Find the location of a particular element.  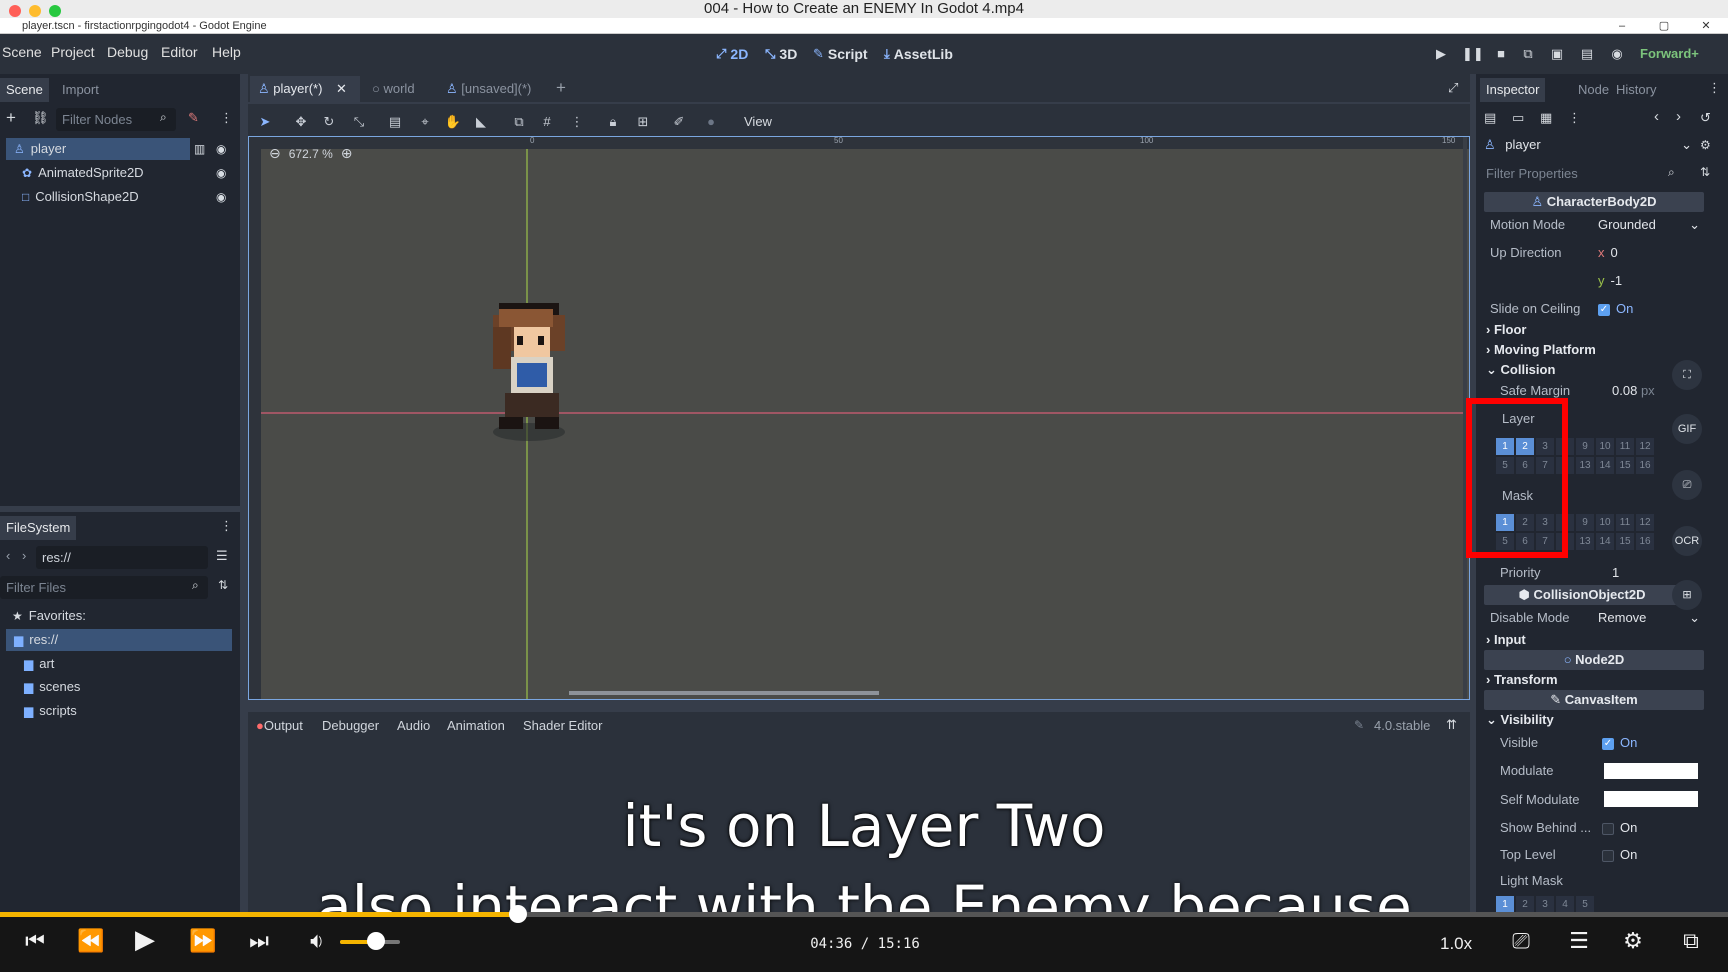

ocr-button: OCR is located at coordinates (1687, 541).